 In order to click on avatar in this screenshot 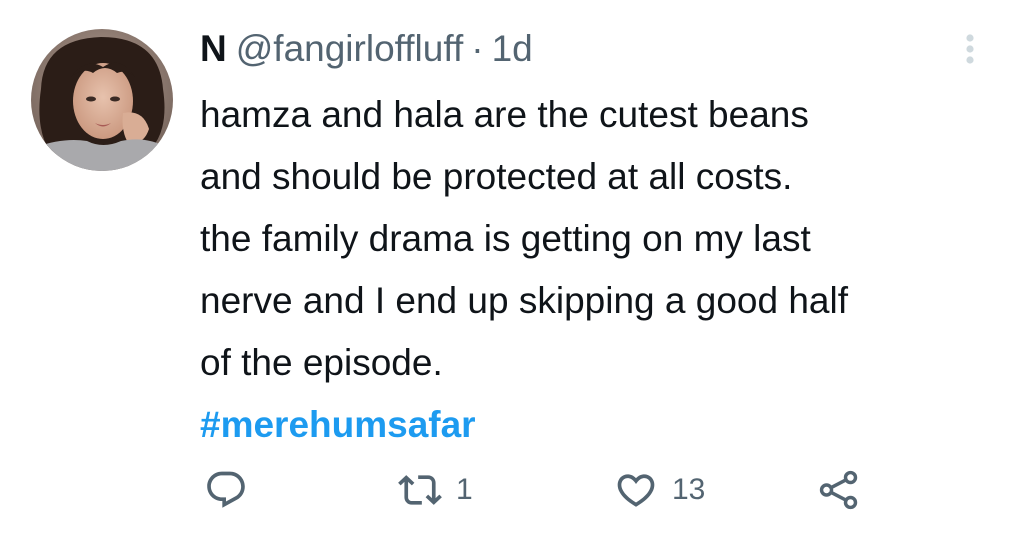, I will do `click(102, 100)`.